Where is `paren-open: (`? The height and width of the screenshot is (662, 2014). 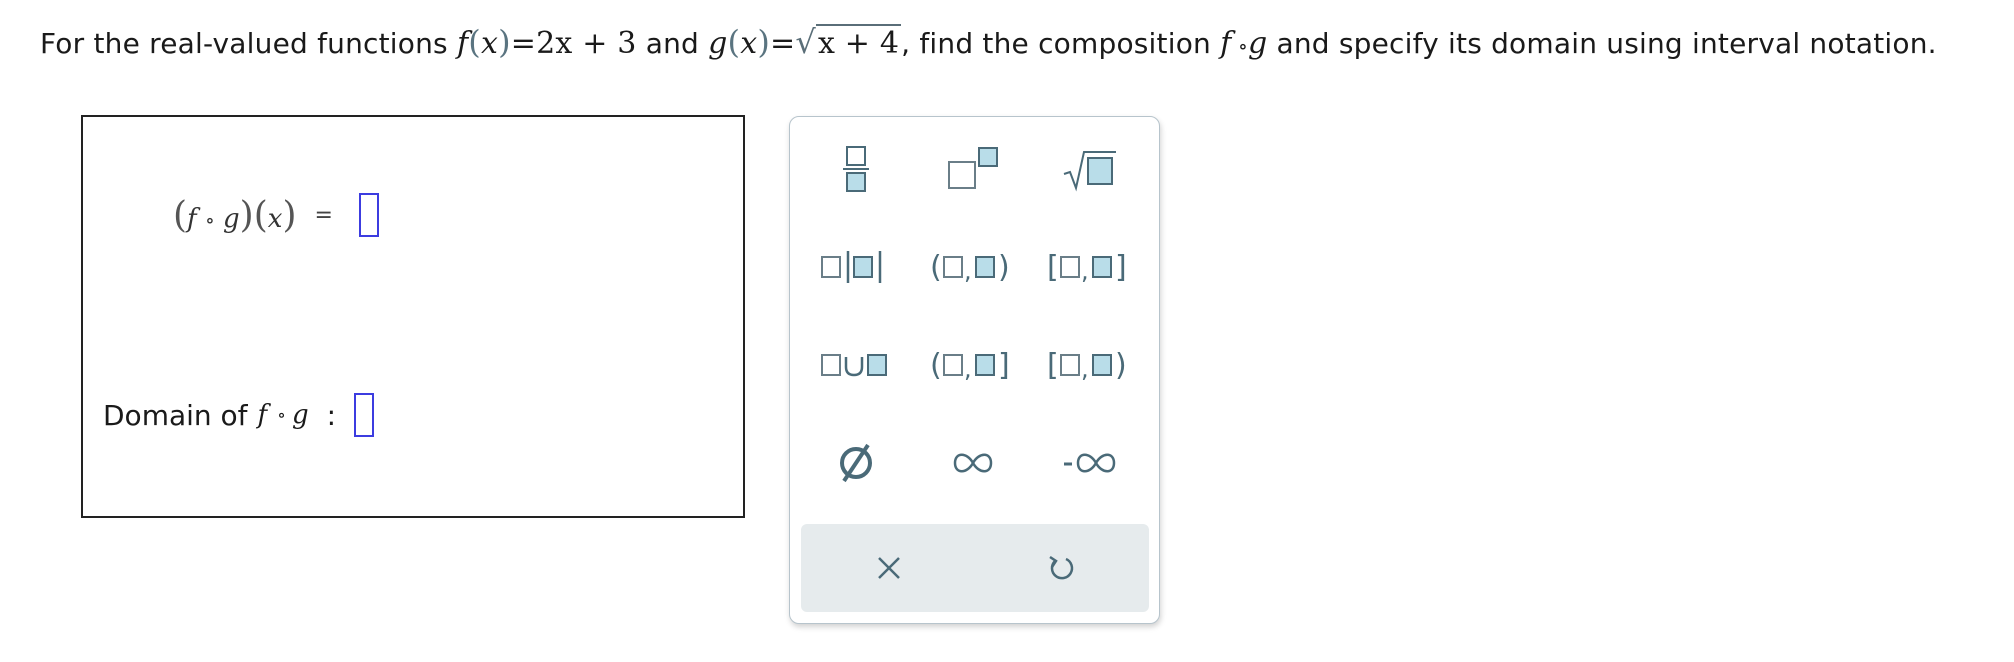 paren-open: ( is located at coordinates (474, 42).